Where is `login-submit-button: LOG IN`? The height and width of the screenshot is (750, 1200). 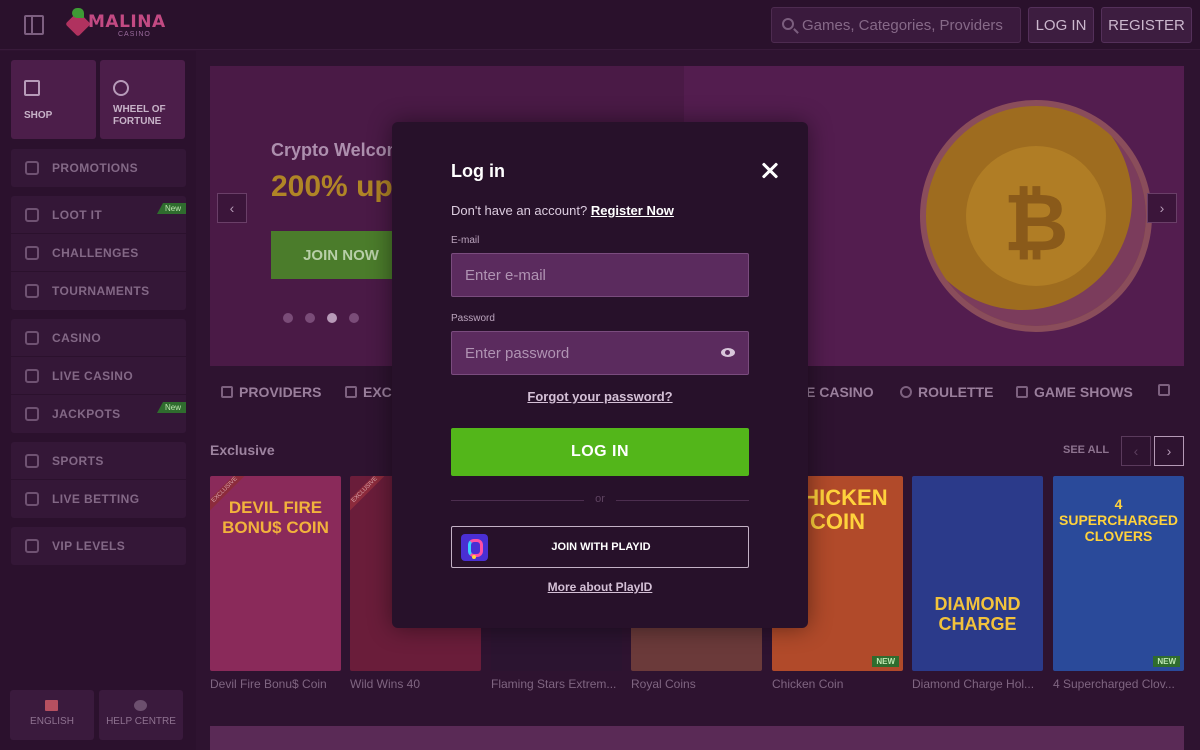 login-submit-button: LOG IN is located at coordinates (600, 452).